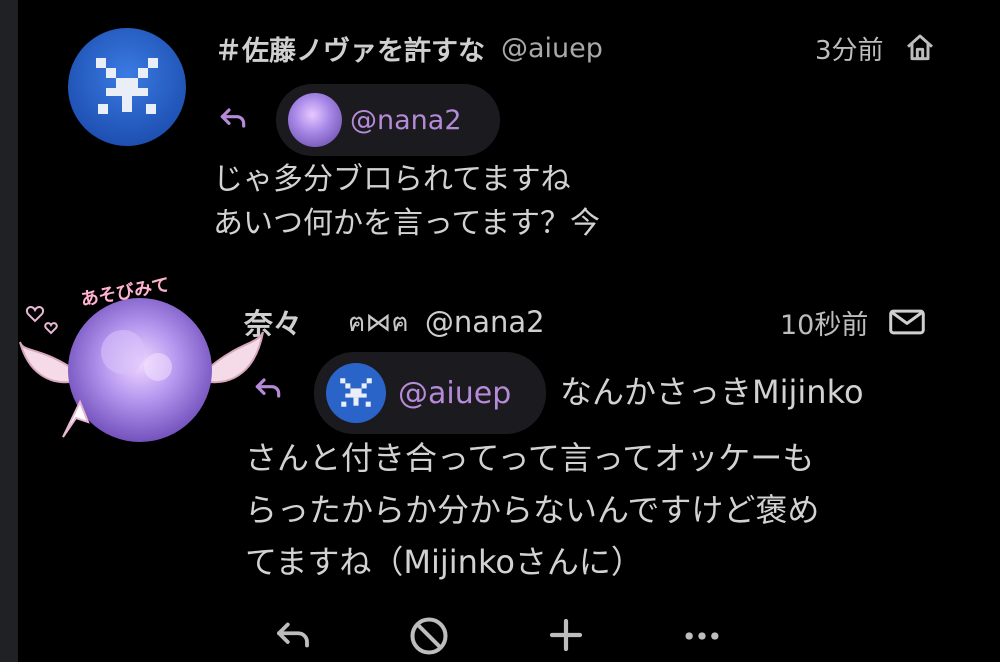 This screenshot has width=1000, height=662. Describe the element at coordinates (849, 48) in the screenshot. I see `post-time: 3分前` at that location.